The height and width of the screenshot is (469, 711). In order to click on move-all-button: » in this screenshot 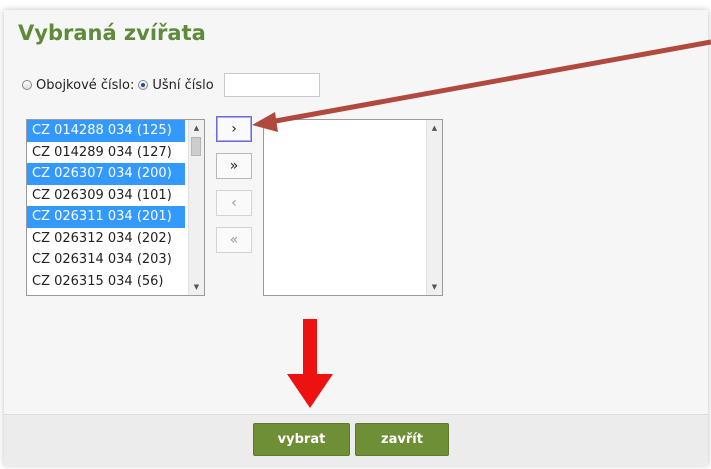, I will do `click(234, 166)`.